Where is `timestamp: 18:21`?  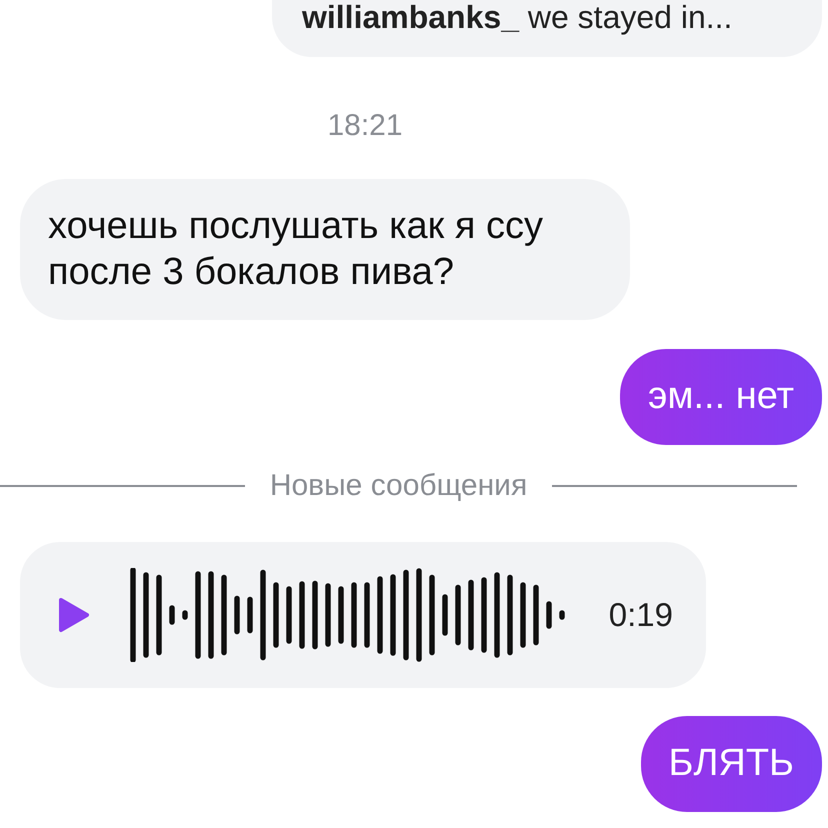 timestamp: 18:21 is located at coordinates (365, 126).